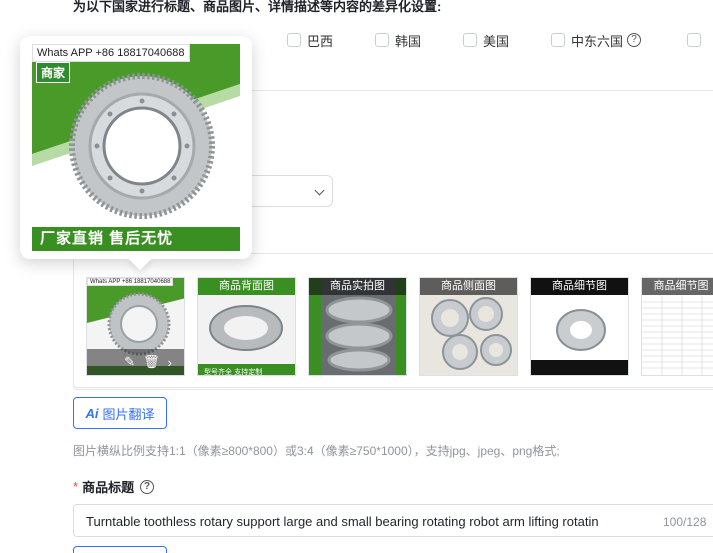  I want to click on thumbnail-caption: 商品背面图, so click(246, 286).